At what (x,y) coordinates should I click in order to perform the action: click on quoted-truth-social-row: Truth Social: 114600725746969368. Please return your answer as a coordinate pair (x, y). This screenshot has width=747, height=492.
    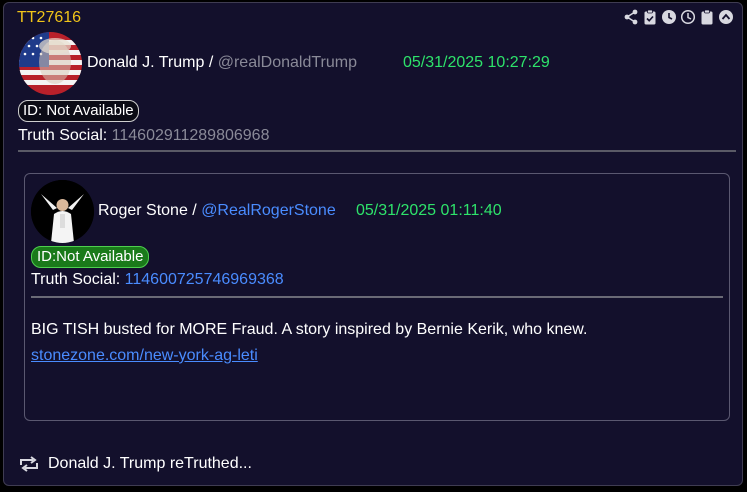
    Looking at the image, I should click on (157, 280).